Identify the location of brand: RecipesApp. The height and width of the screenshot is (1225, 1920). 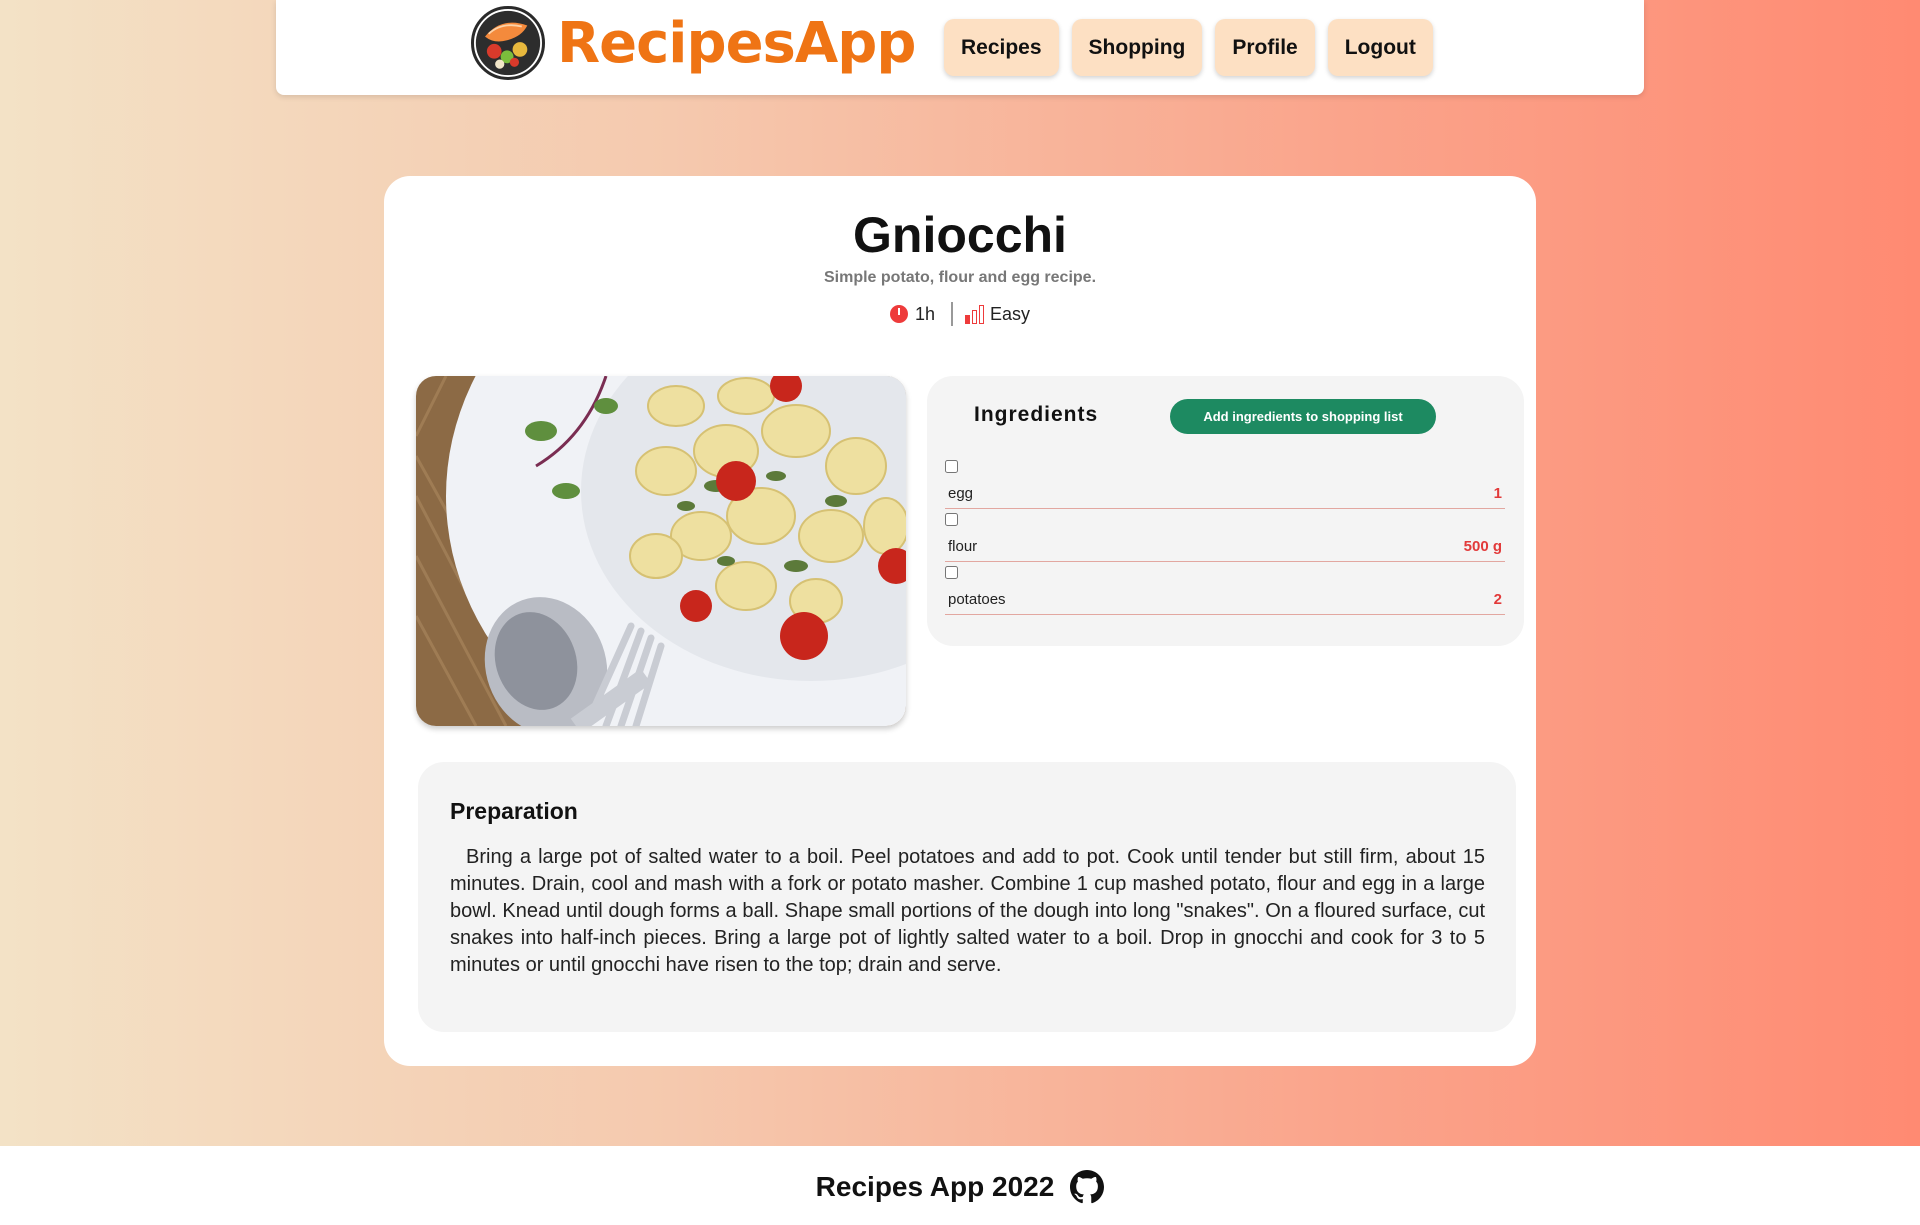
(693, 43).